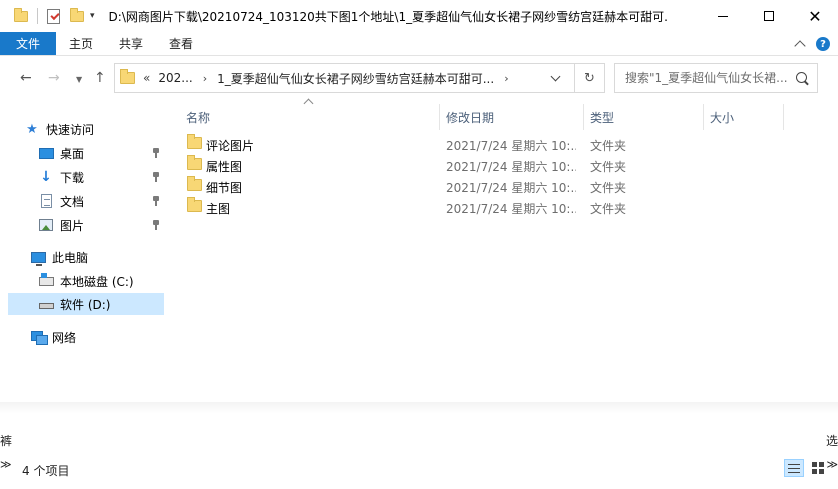  What do you see at coordinates (72, 201) in the screenshot?
I see `sidebar-item-label: 文档` at bounding box center [72, 201].